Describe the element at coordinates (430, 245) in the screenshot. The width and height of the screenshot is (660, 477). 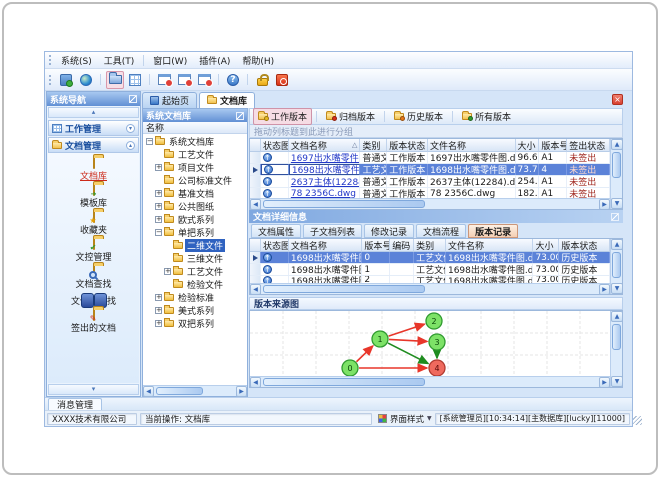
I see `column-header-4: 类别` at that location.